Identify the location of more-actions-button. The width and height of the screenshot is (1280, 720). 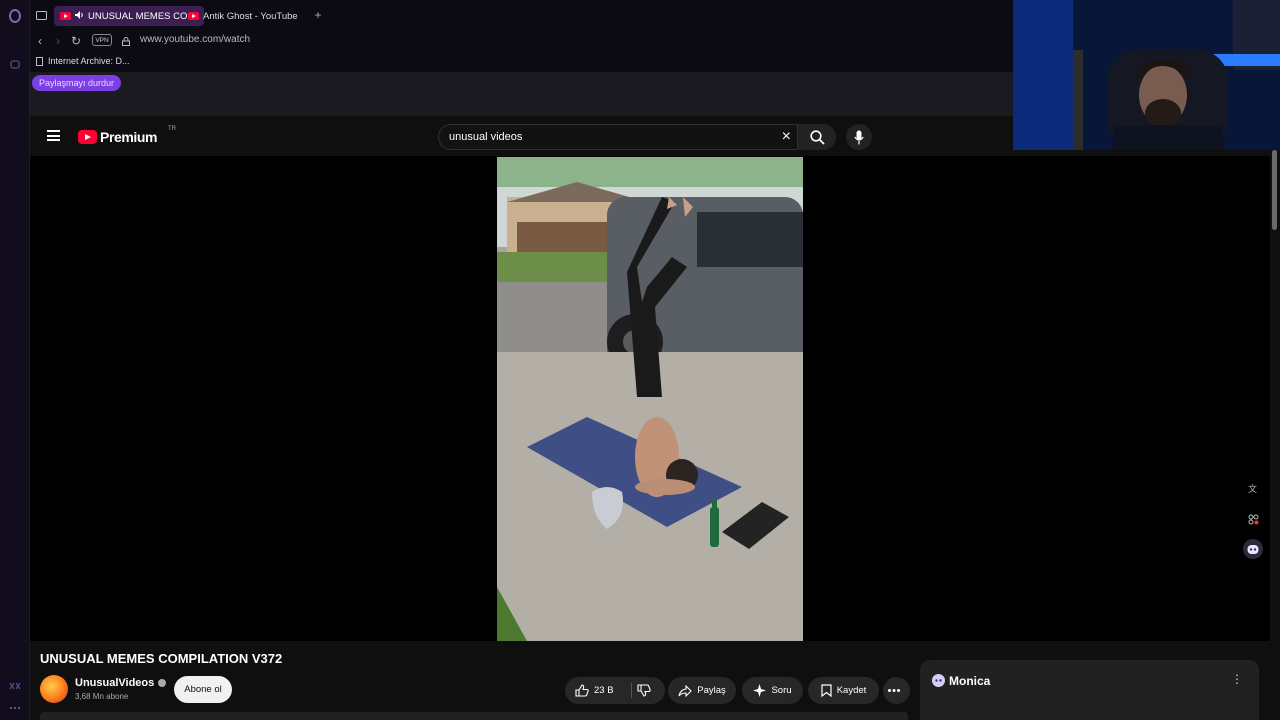
(896, 690).